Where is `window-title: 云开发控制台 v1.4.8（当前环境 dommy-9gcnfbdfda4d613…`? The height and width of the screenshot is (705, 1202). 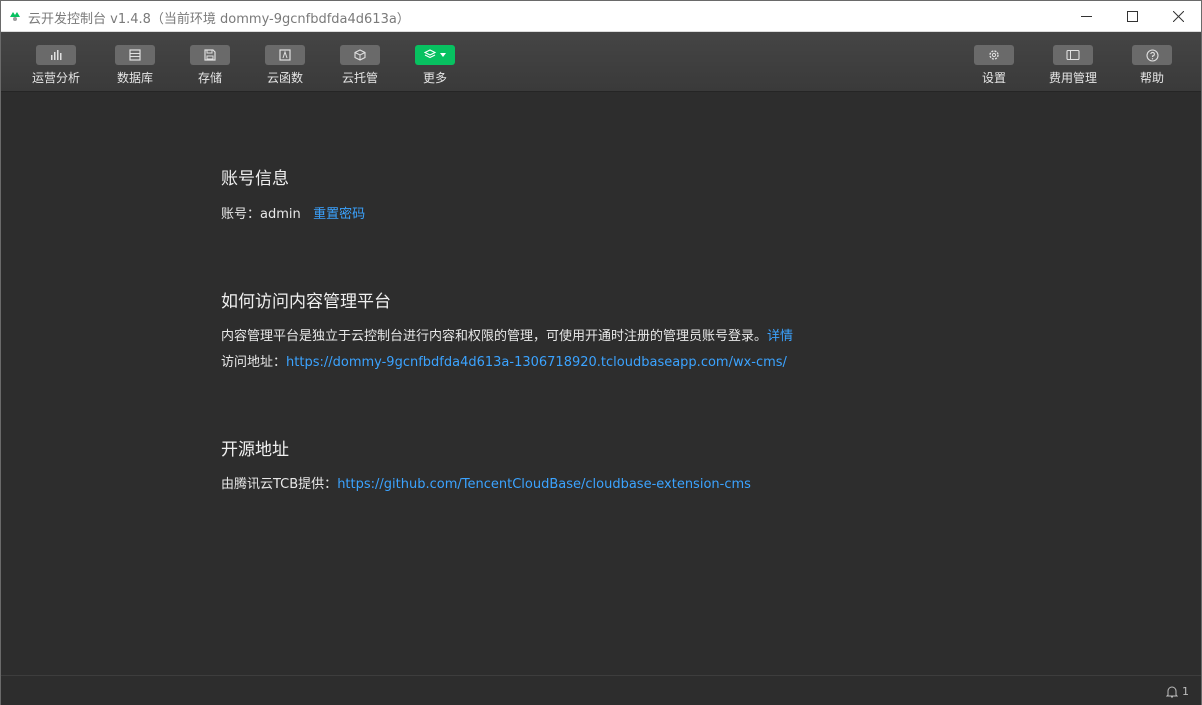 window-title: 云开发控制台 v1.4.8（当前环境 dommy-9gcnfbdfda4d613… is located at coordinates (219, 19).